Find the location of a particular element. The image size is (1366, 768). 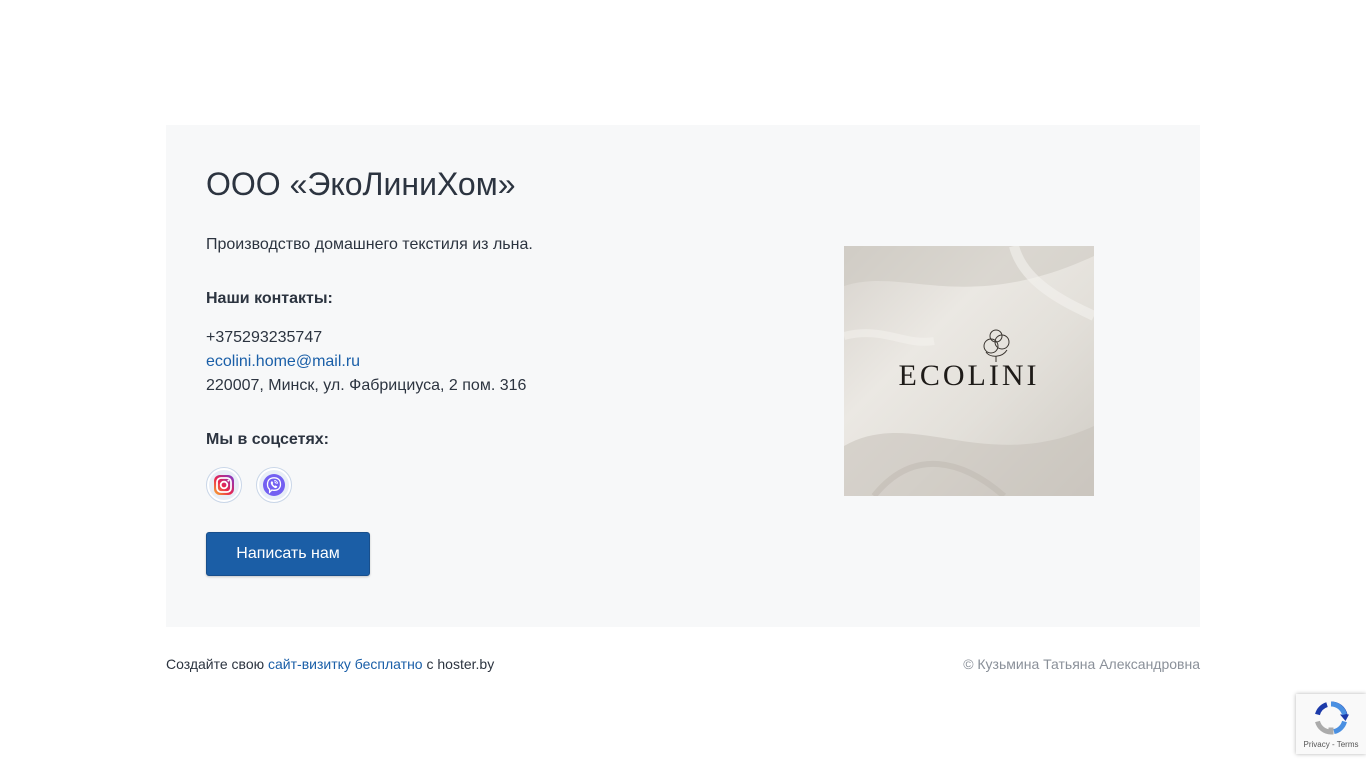

email-link: ecolini.home@mail.ru is located at coordinates (283, 362).